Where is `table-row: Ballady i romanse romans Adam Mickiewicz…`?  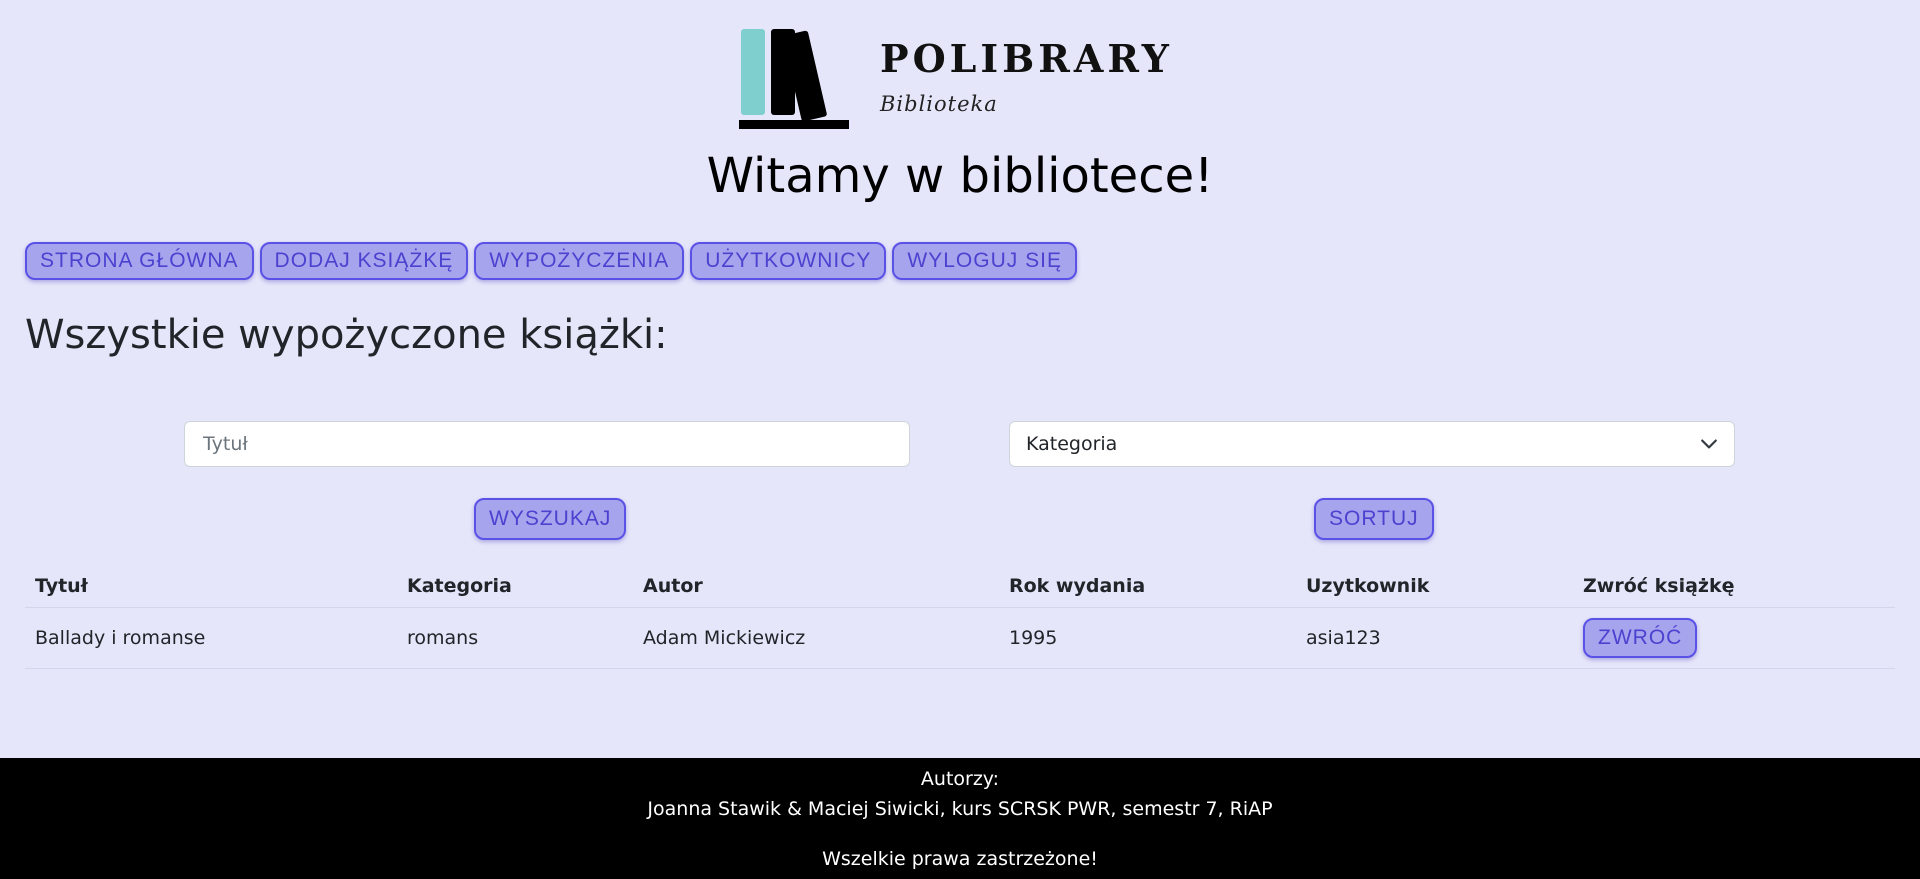
table-row: Ballady i romanse romans Adam Mickiewicz… is located at coordinates (960, 638).